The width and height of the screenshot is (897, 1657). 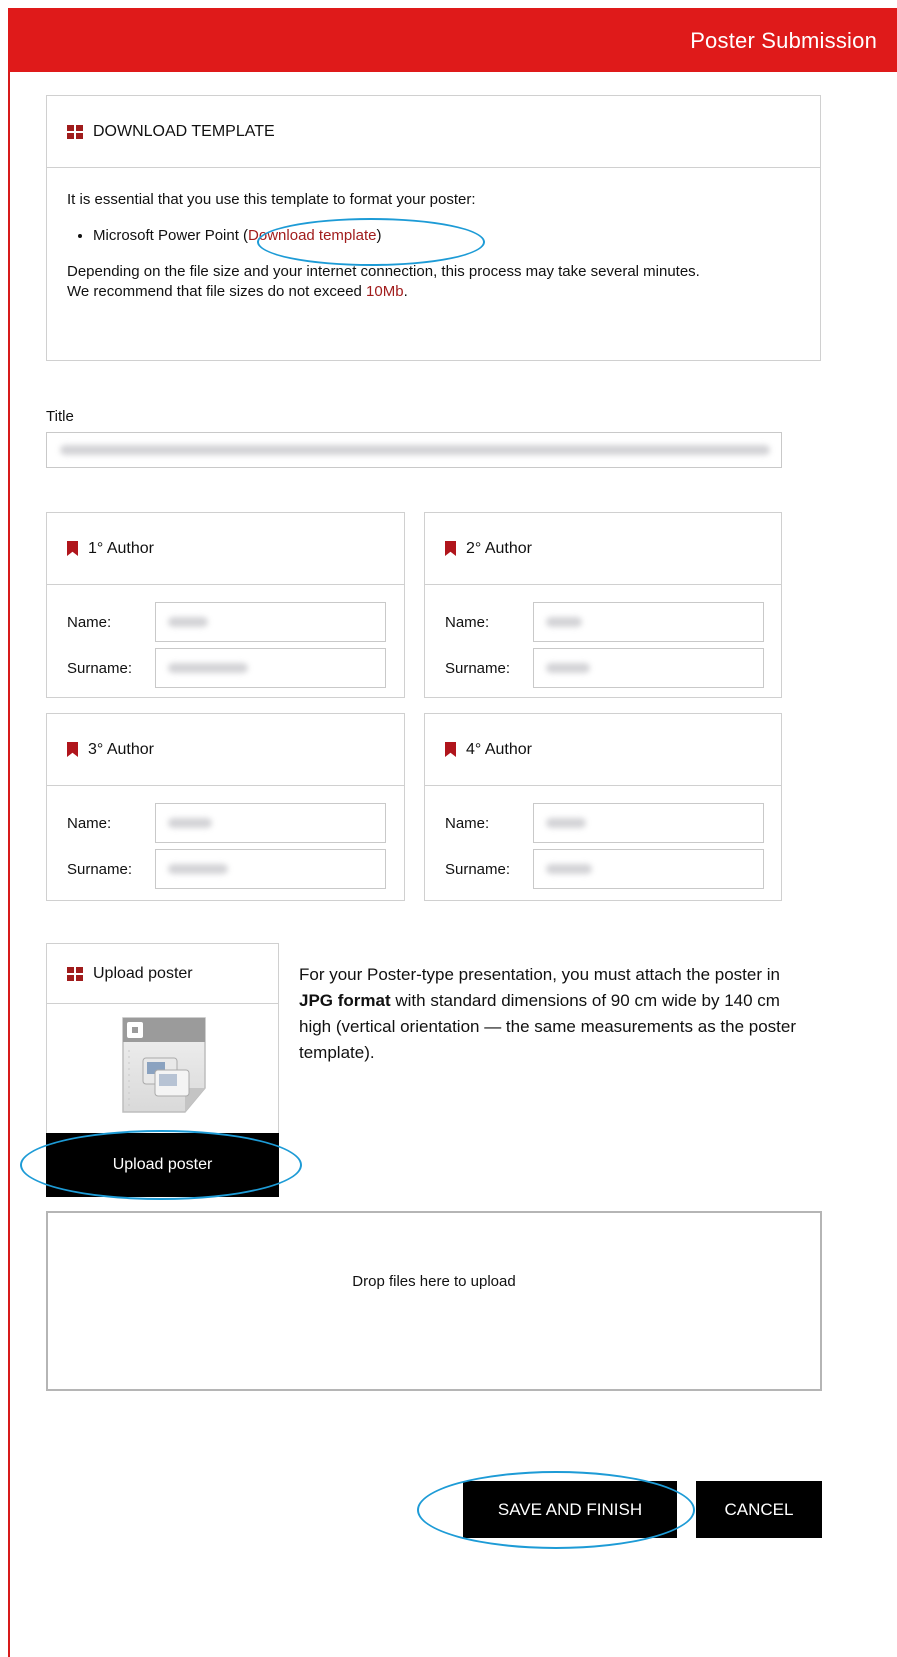 What do you see at coordinates (270, 869) in the screenshot?
I see `author-3-surname-input` at bounding box center [270, 869].